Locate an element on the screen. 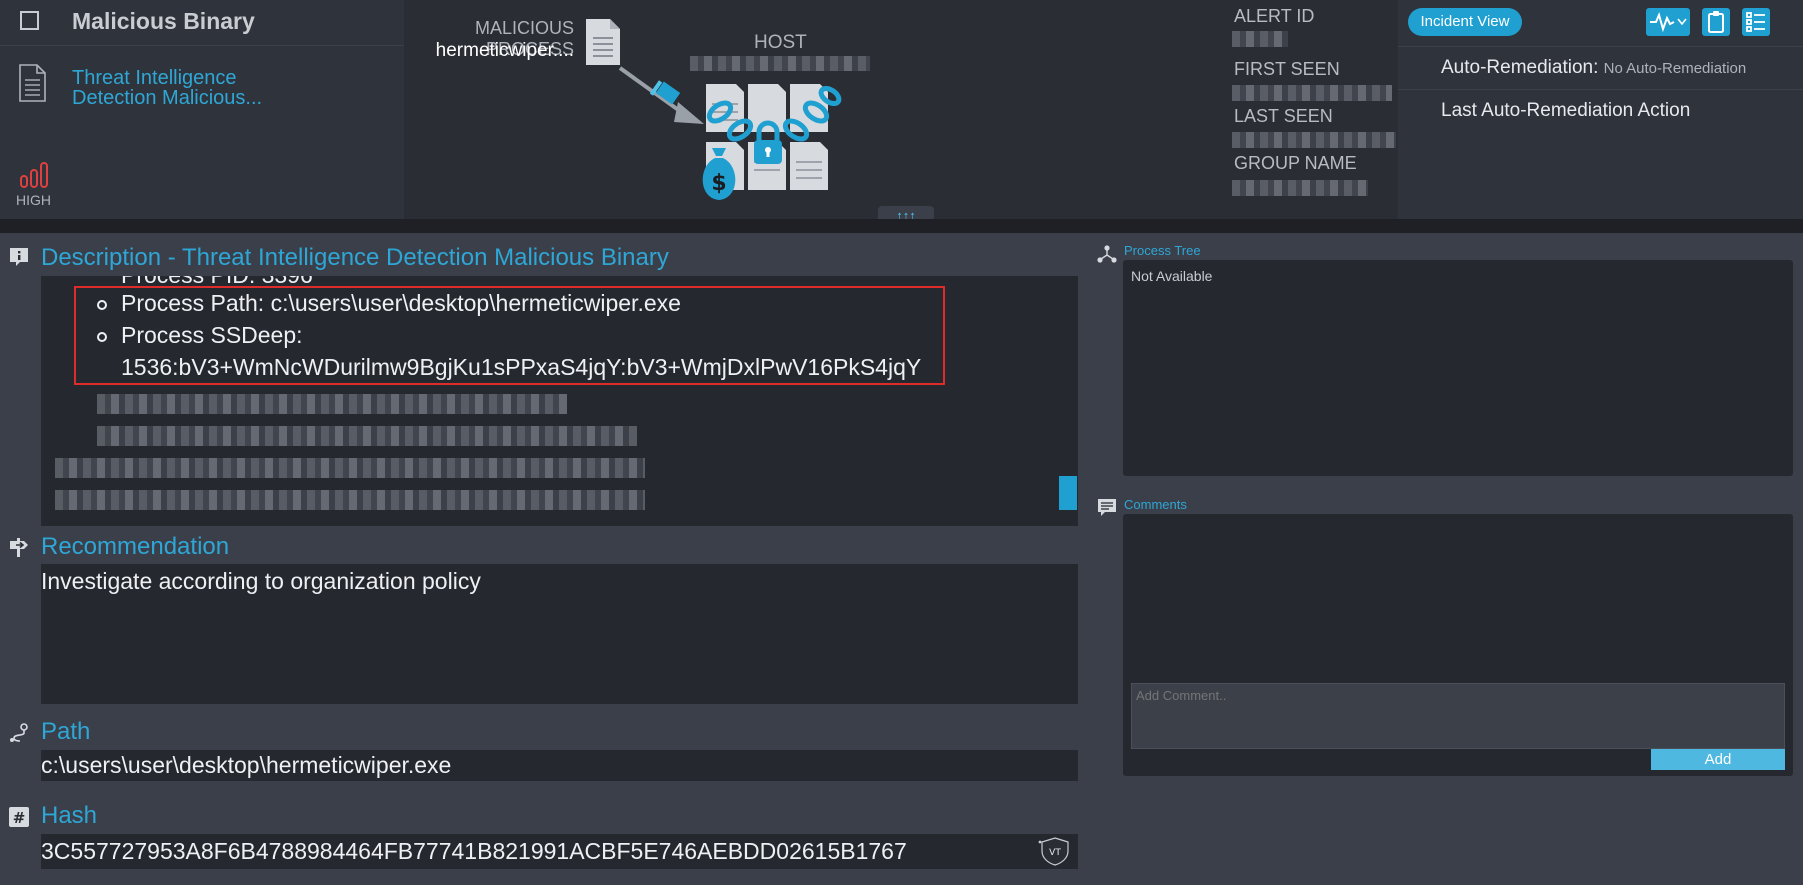 This screenshot has height=885, width=1803. ransom-money-bag-icon: $ is located at coordinates (719, 176).